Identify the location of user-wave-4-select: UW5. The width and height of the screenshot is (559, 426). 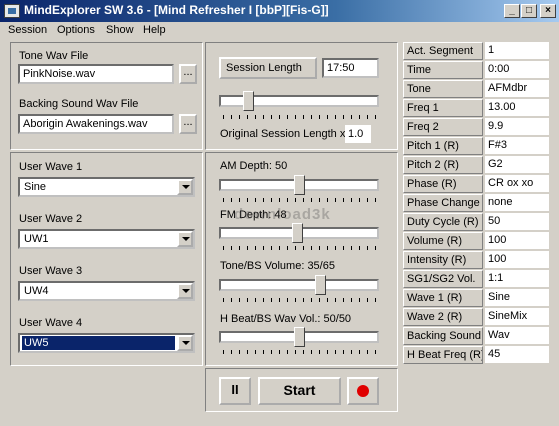
(106, 343).